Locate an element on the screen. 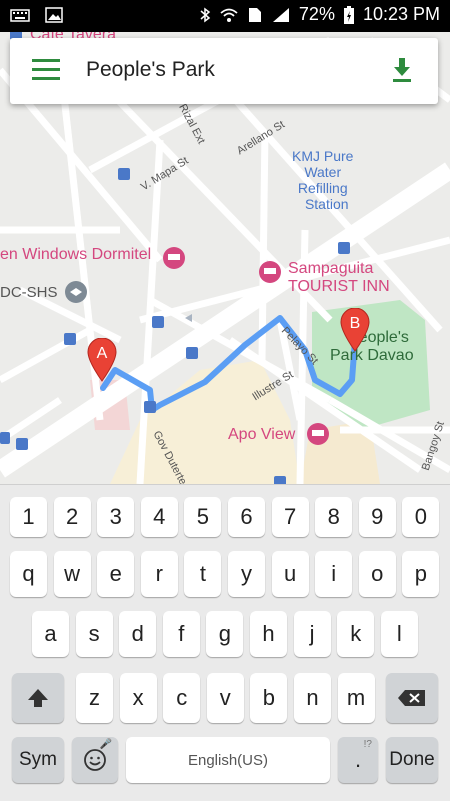 Image resolution: width=450 pixels, height=801 pixels. wifi-icon is located at coordinates (229, 15).